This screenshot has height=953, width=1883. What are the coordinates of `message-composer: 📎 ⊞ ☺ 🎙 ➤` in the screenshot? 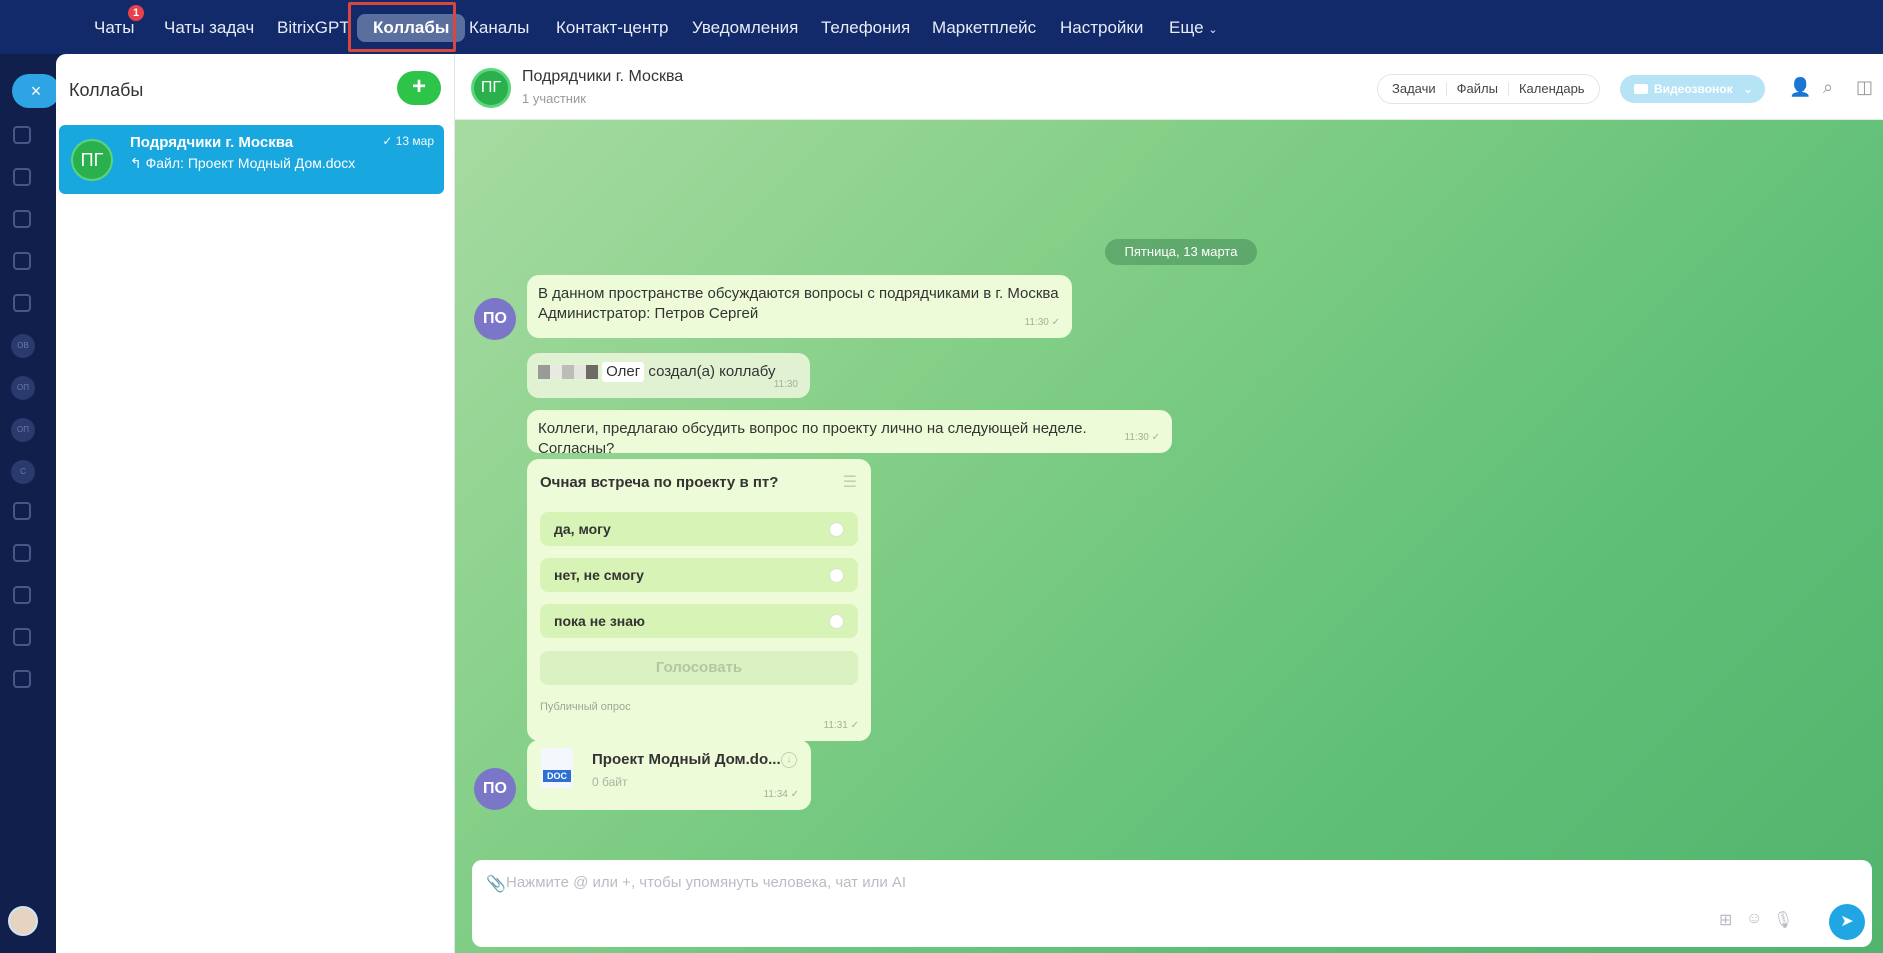 It's located at (1172, 903).